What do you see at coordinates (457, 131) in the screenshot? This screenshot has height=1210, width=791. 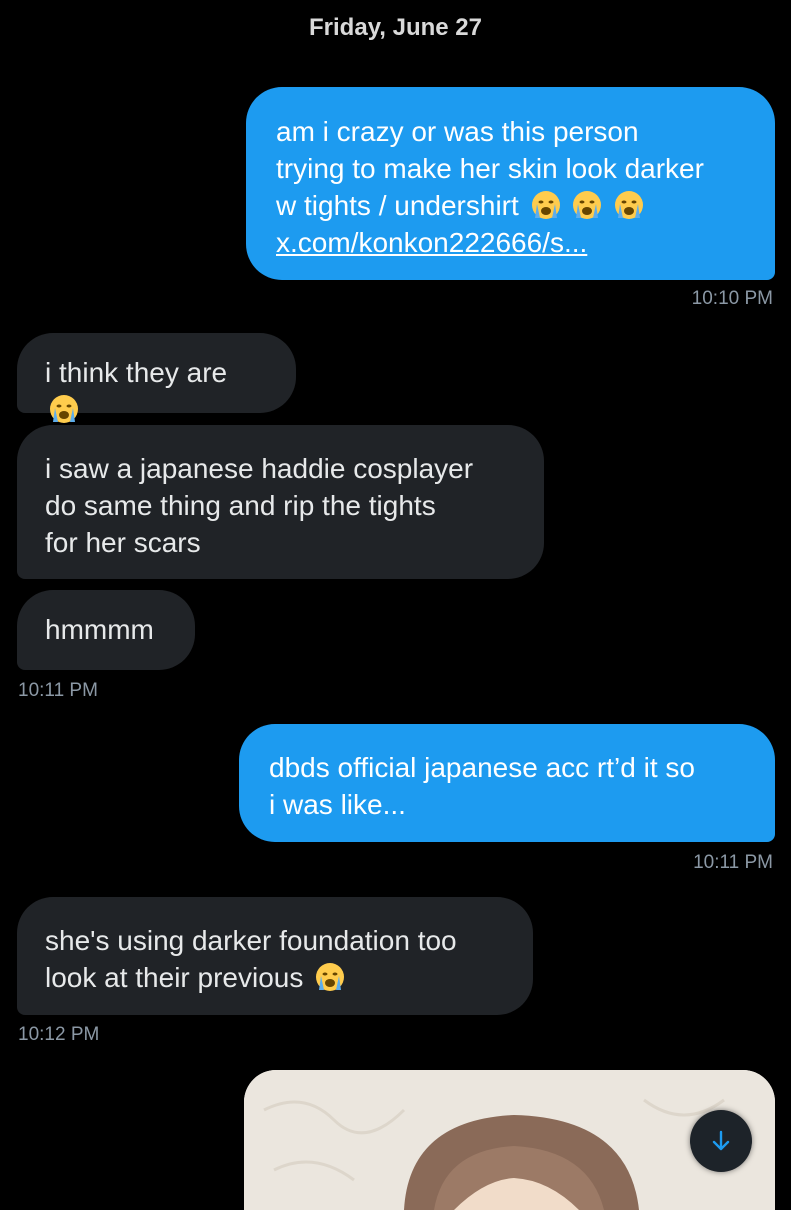 I see `message-text-line: am i crazy or was this person` at bounding box center [457, 131].